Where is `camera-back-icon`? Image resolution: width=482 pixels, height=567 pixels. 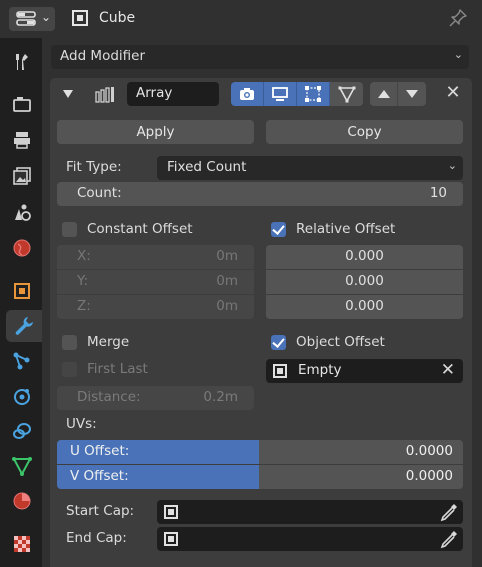 camera-back-icon is located at coordinates (22, 104).